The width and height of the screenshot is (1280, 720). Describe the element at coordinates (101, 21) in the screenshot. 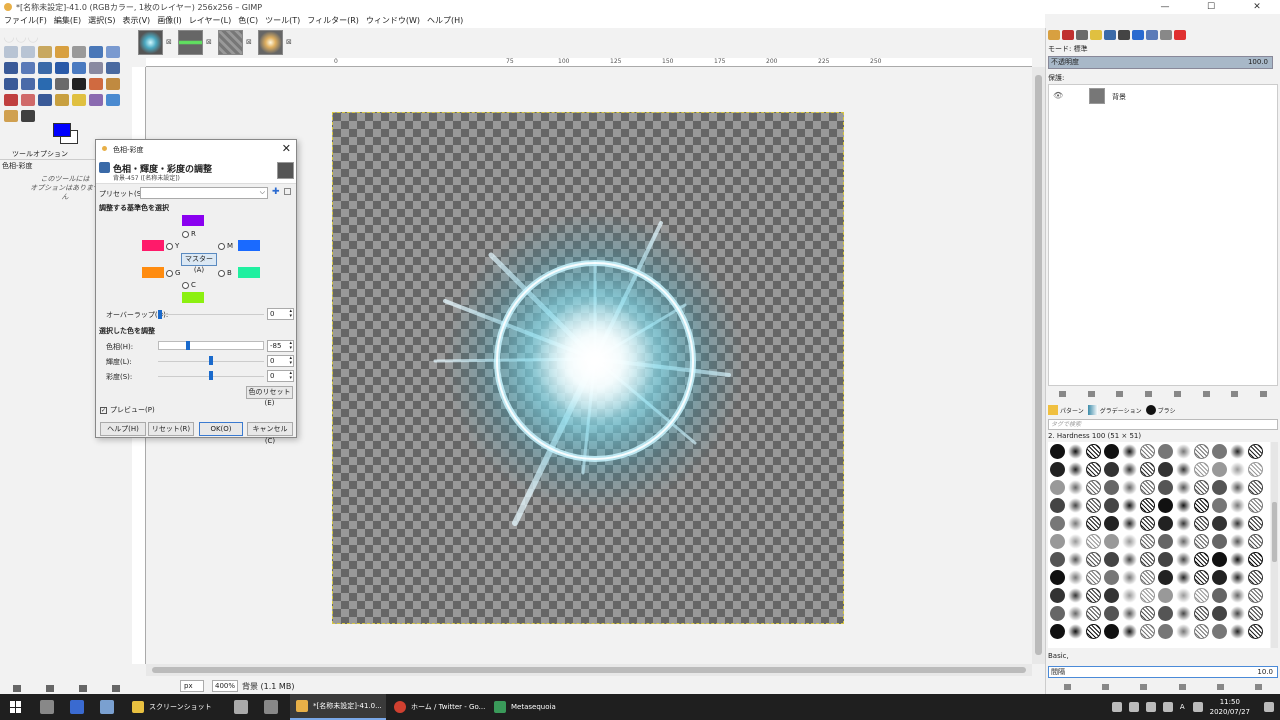

I see `menu-select: 選択(S)` at that location.